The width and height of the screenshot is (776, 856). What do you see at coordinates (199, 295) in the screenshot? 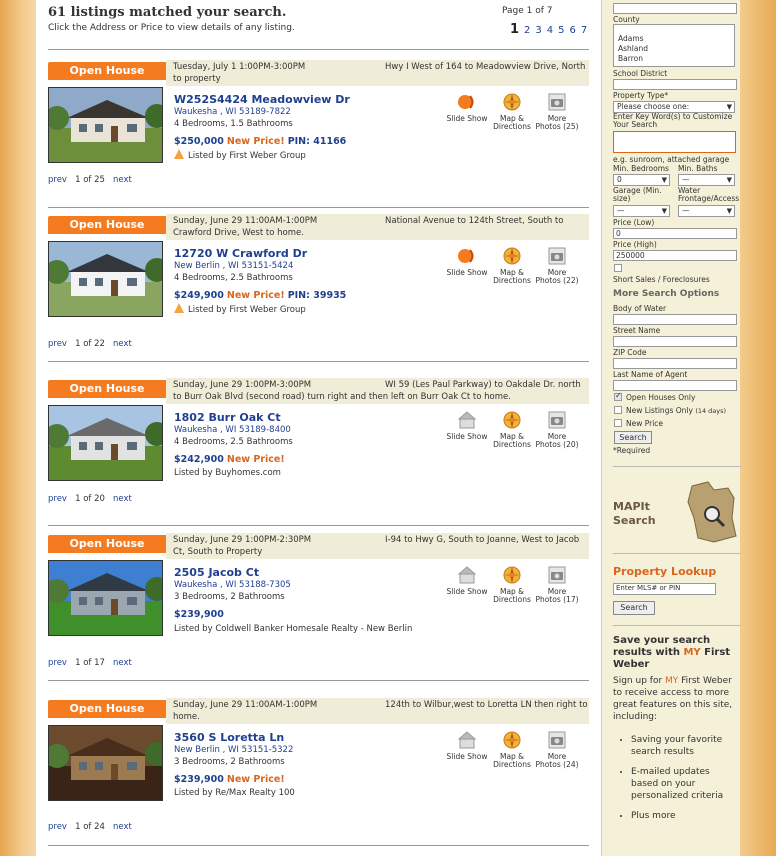
I see `price-value: $249,900` at bounding box center [199, 295].